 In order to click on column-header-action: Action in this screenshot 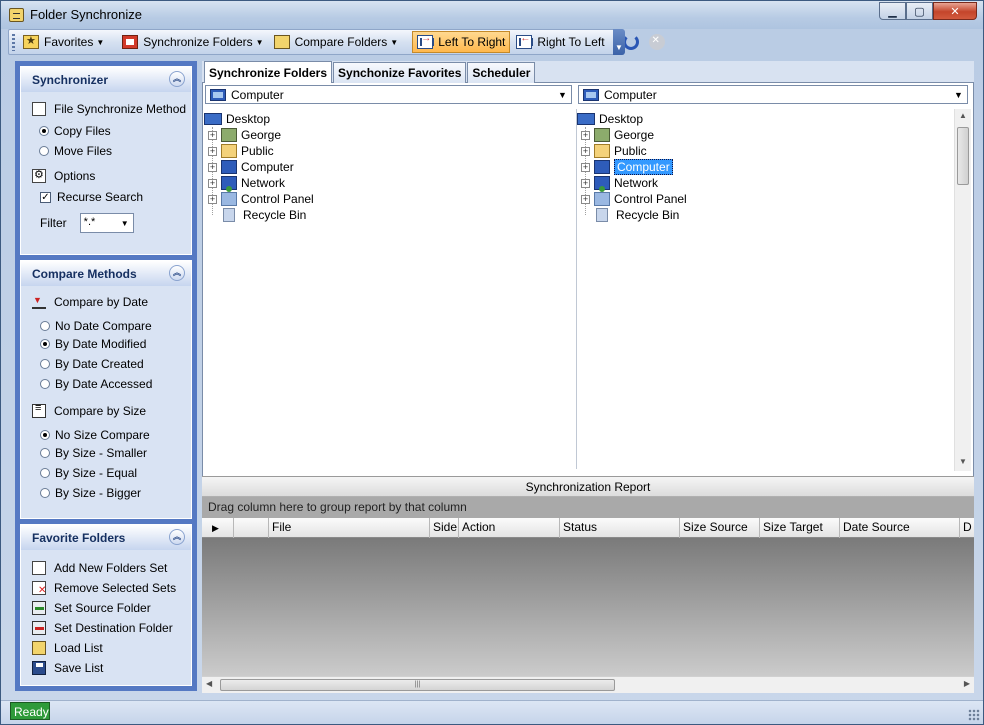, I will do `click(509, 528)`.